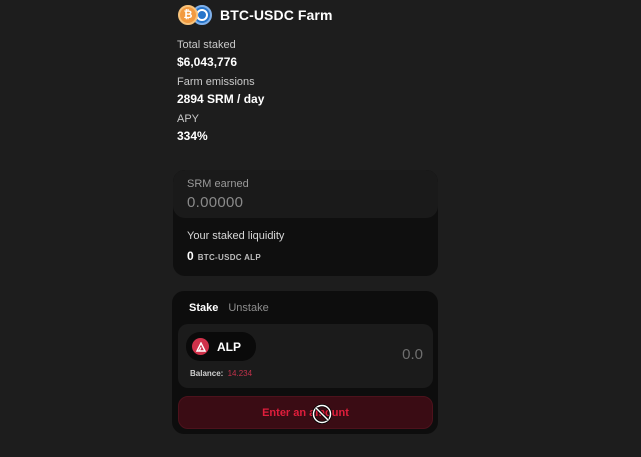 This screenshot has height=457, width=641. What do you see at coordinates (229, 257) in the screenshot?
I see `staked-liquidity-unit: BTC-USDC ALP` at bounding box center [229, 257].